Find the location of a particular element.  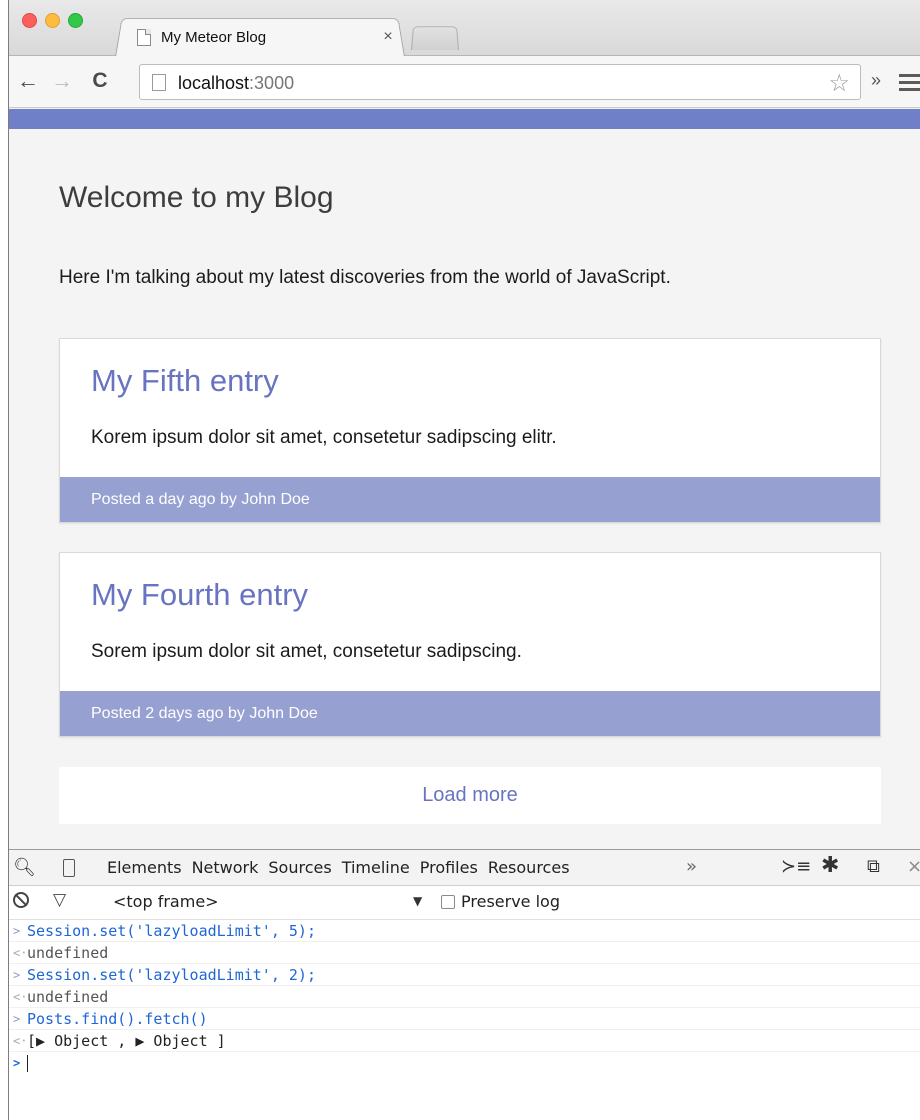

tab-sources: Sources is located at coordinates (299, 867).